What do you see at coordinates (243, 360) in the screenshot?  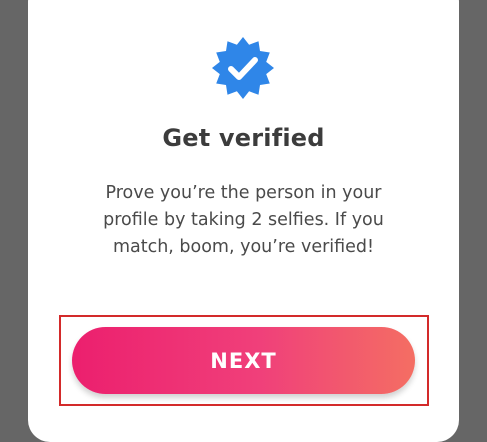 I see `next-button: NEXT` at bounding box center [243, 360].